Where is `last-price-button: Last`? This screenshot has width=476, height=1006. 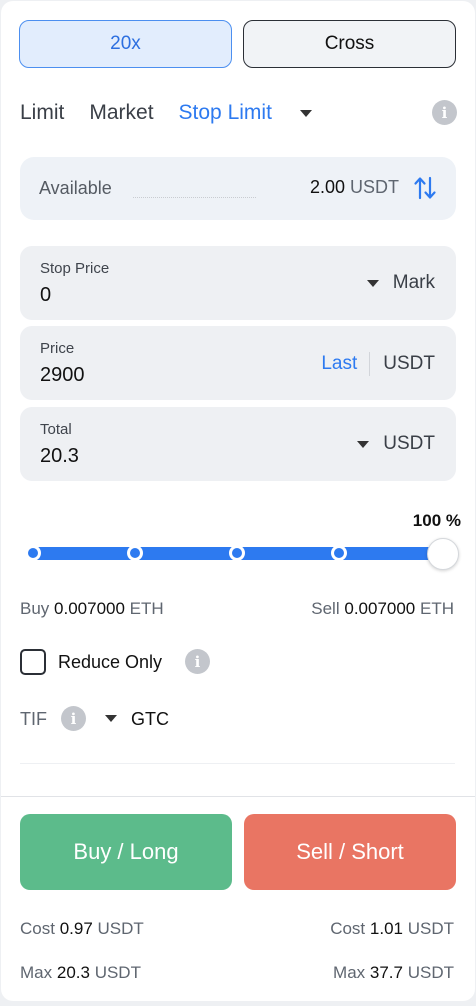 last-price-button: Last is located at coordinates (339, 364).